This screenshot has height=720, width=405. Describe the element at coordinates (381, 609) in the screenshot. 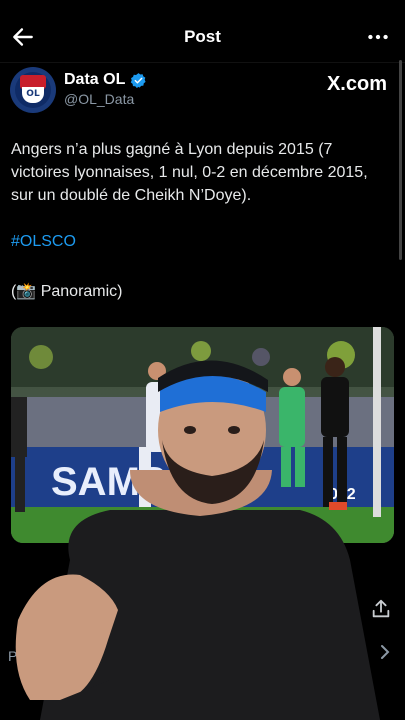

I see `share-icon` at that location.